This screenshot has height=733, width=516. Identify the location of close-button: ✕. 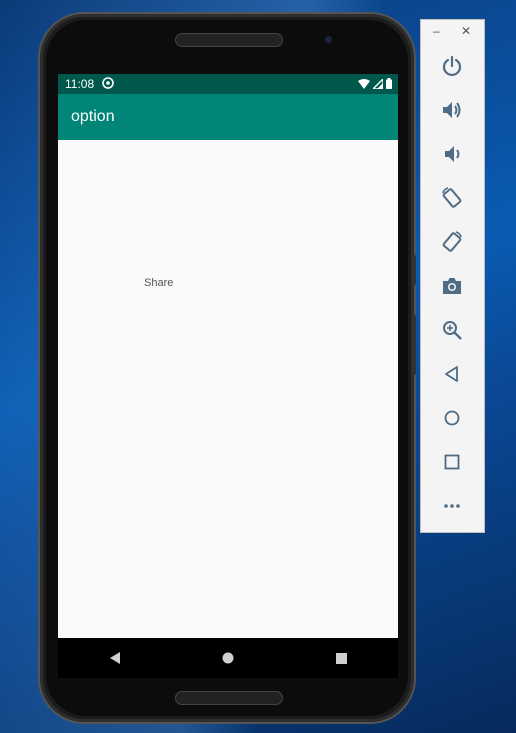
(466, 31).